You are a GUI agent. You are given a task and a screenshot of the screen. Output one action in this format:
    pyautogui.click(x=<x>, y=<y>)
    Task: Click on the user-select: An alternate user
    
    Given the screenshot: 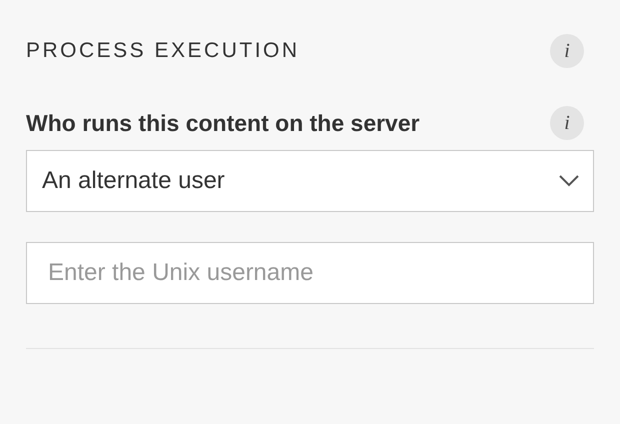 What is the action you would take?
    pyautogui.click(x=310, y=181)
    